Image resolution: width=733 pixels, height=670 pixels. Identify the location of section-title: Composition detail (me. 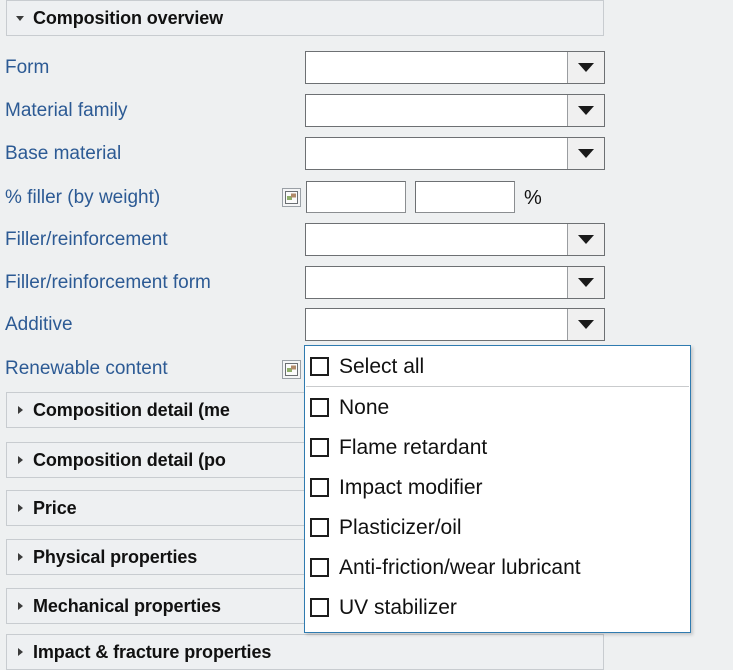
(131, 409).